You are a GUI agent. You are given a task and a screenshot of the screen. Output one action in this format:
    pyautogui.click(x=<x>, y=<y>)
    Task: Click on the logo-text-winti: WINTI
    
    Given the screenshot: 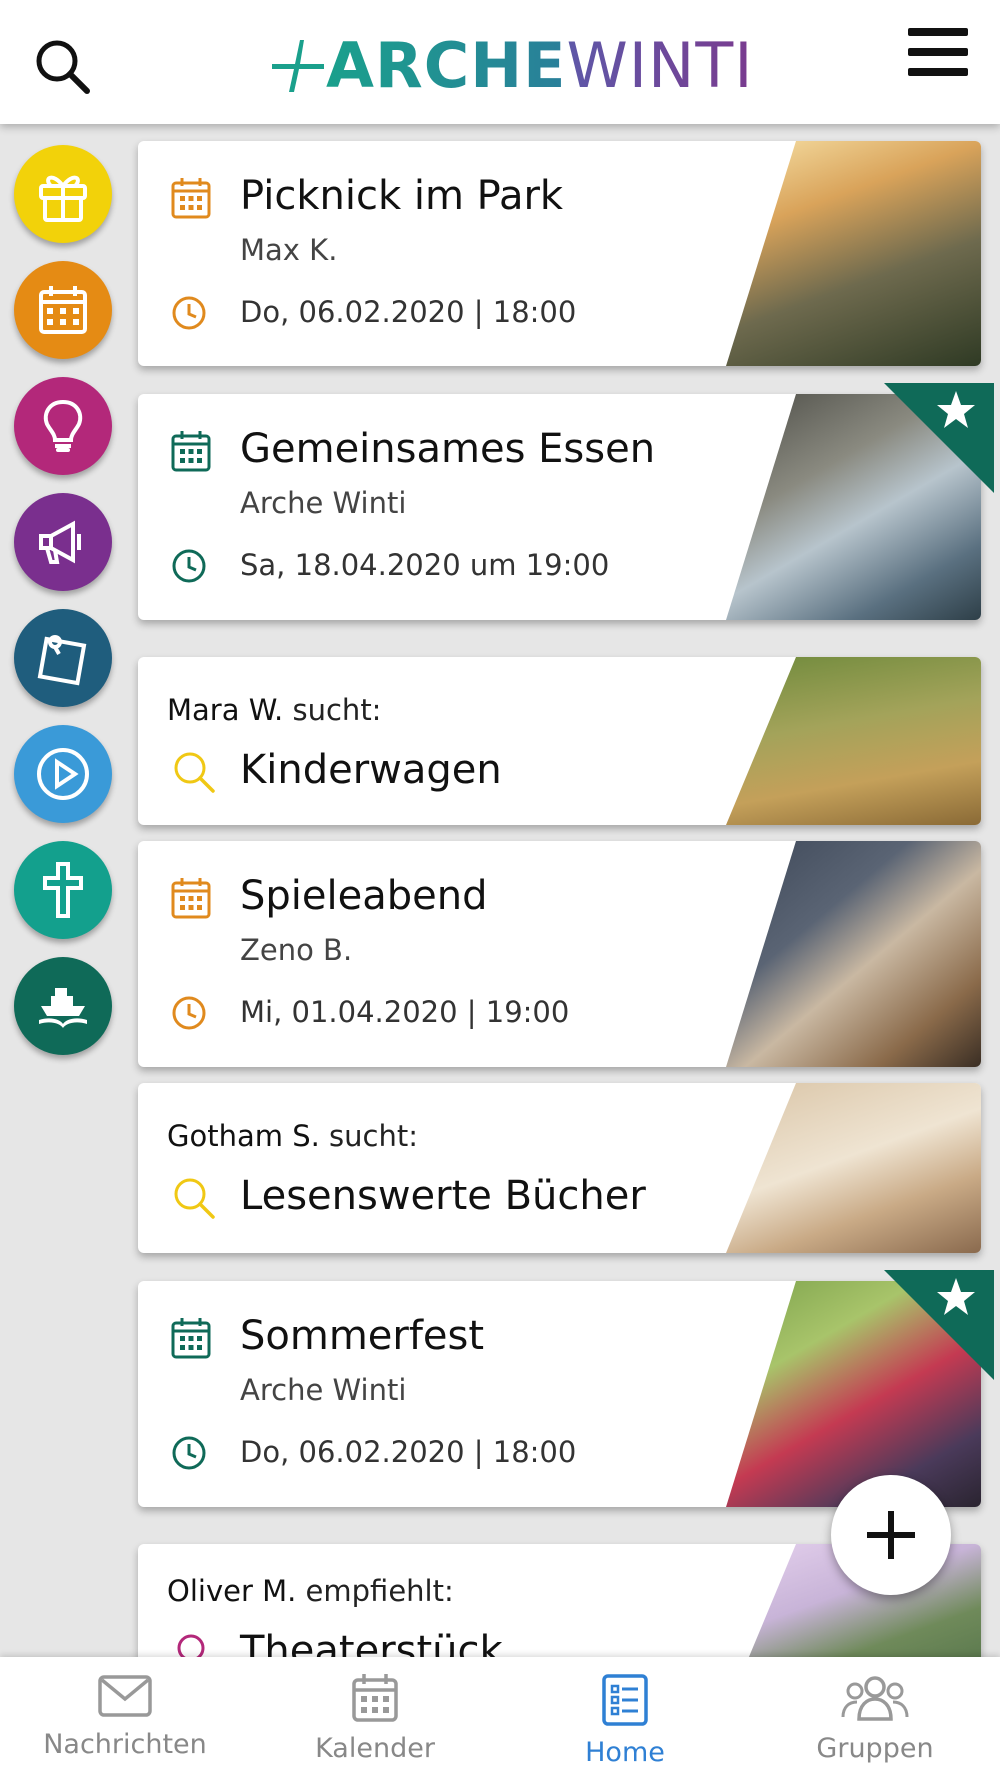 What is the action you would take?
    pyautogui.click(x=660, y=65)
    